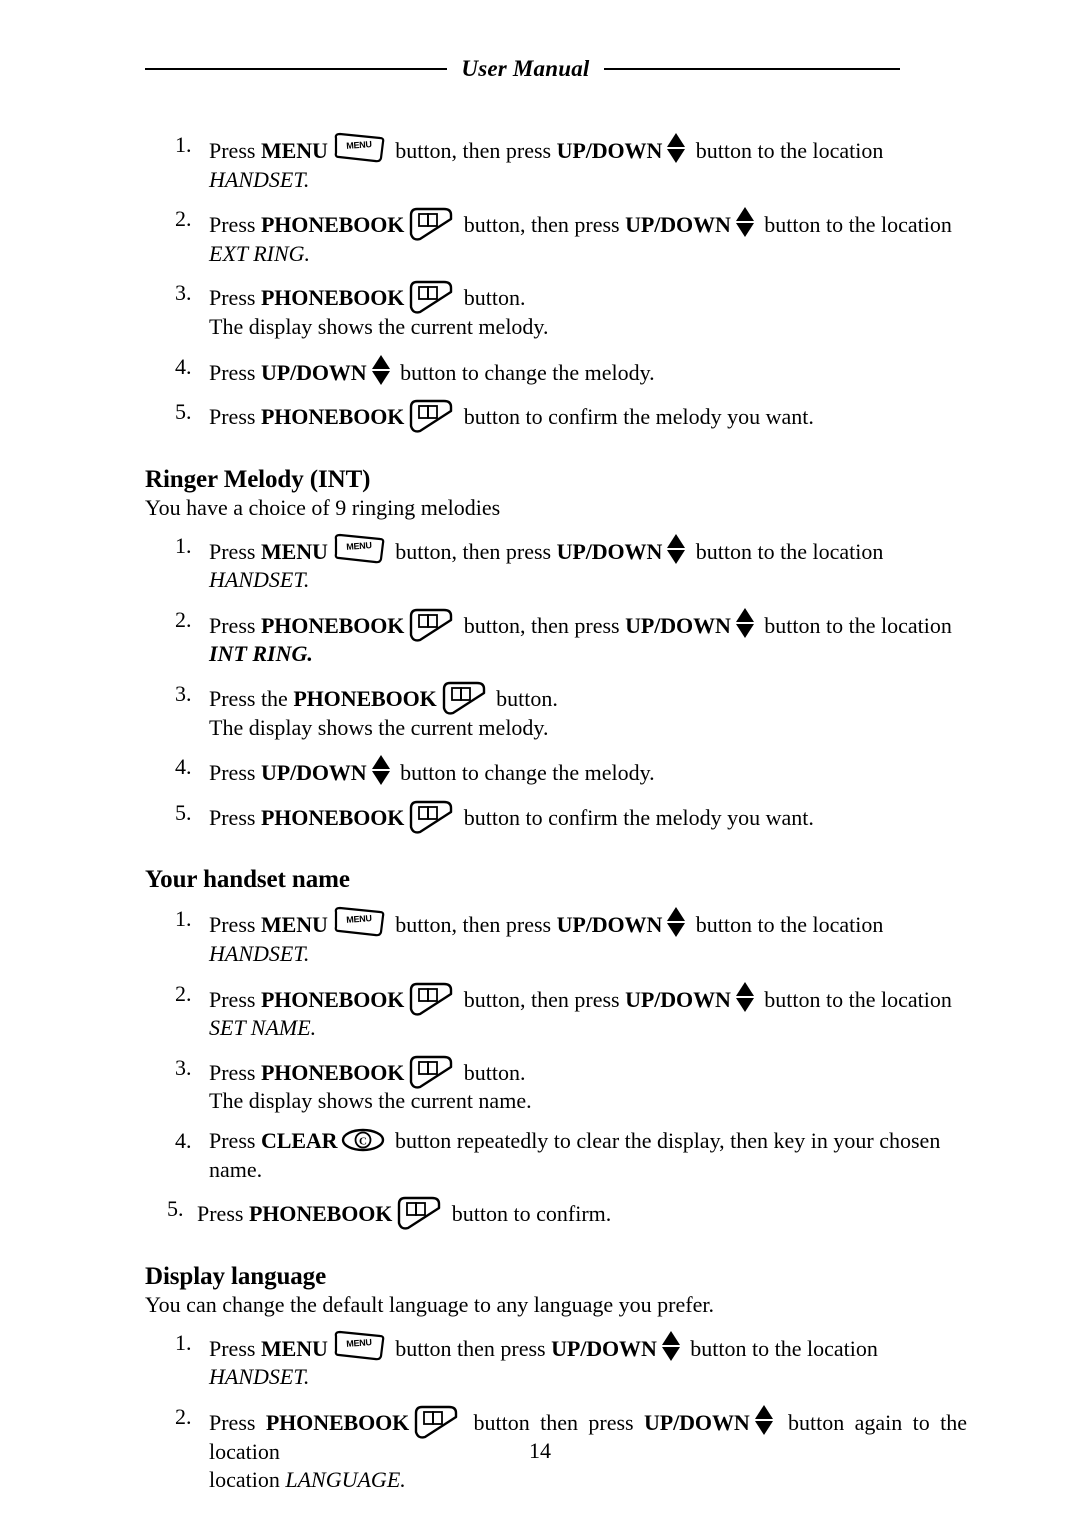  I want to click on step-text: Press PHONEBOOK button to confirm., so click(404, 1213).